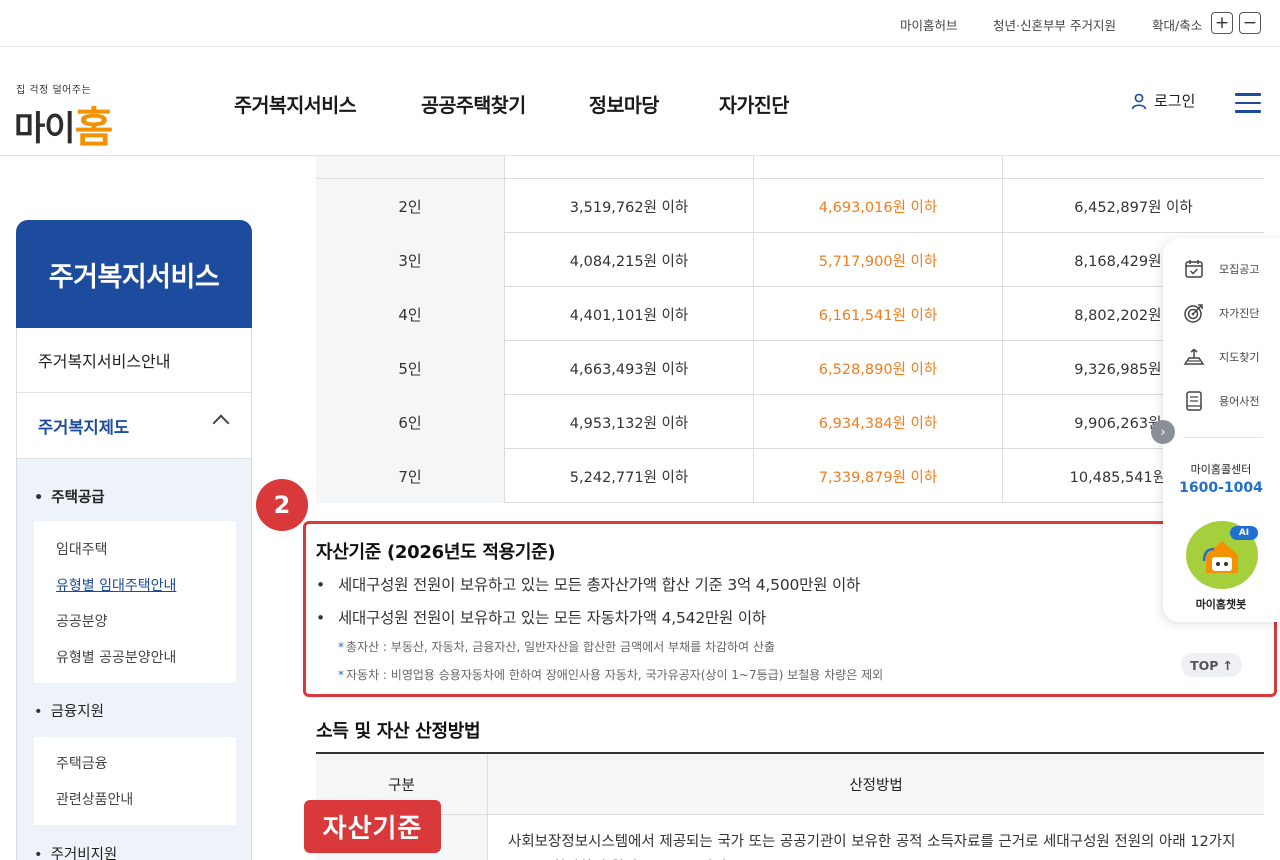 This screenshot has height=860, width=1280. Describe the element at coordinates (878, 260) in the screenshot. I see `income-limit-cell: 5,717,900원 이하` at that location.